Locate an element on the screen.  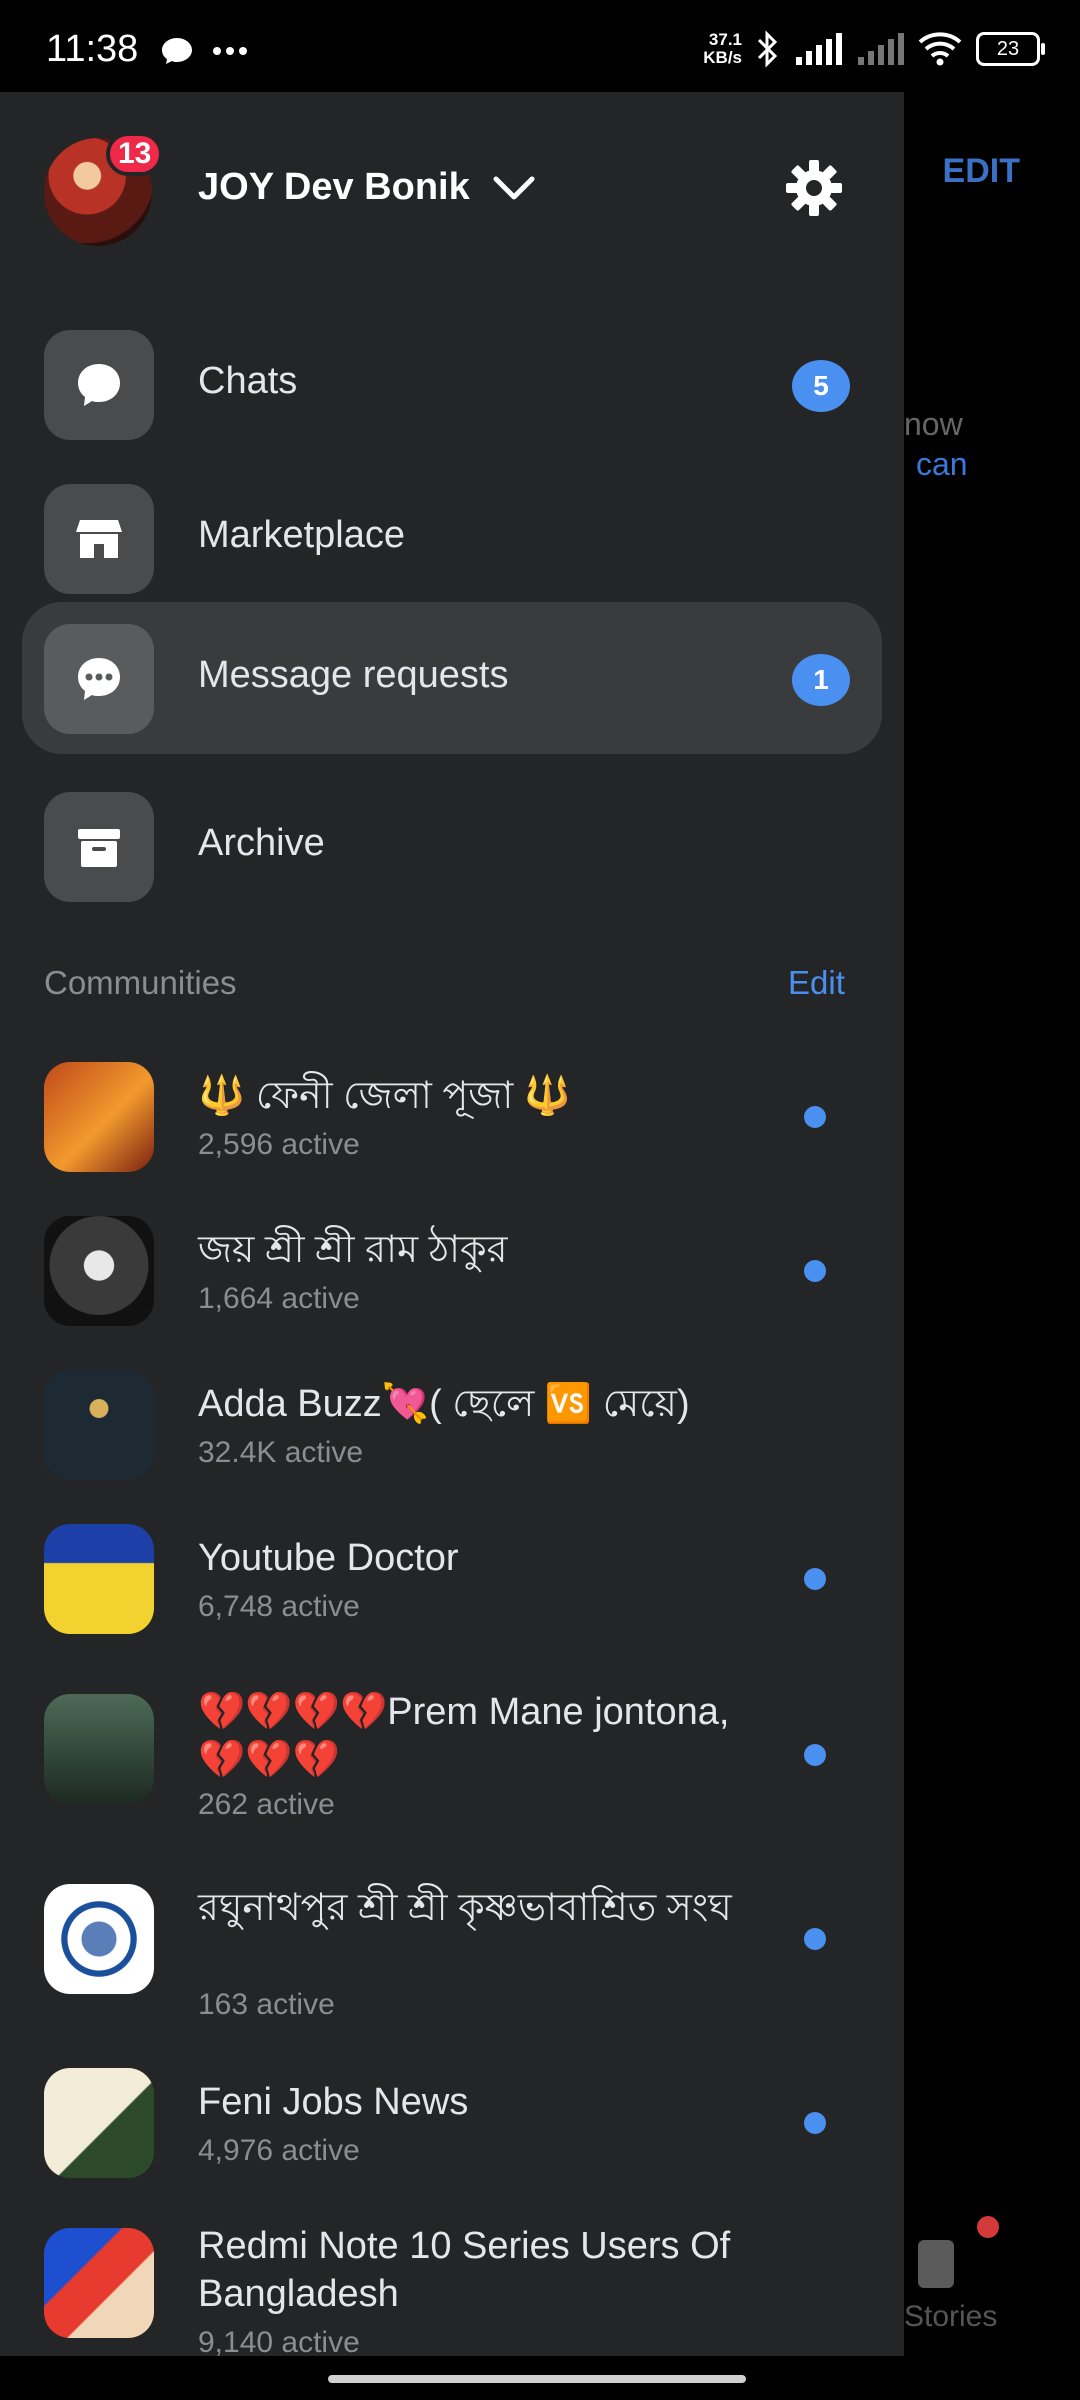
menu-item-message-requests: Message requests 1 is located at coordinates (452, 678).